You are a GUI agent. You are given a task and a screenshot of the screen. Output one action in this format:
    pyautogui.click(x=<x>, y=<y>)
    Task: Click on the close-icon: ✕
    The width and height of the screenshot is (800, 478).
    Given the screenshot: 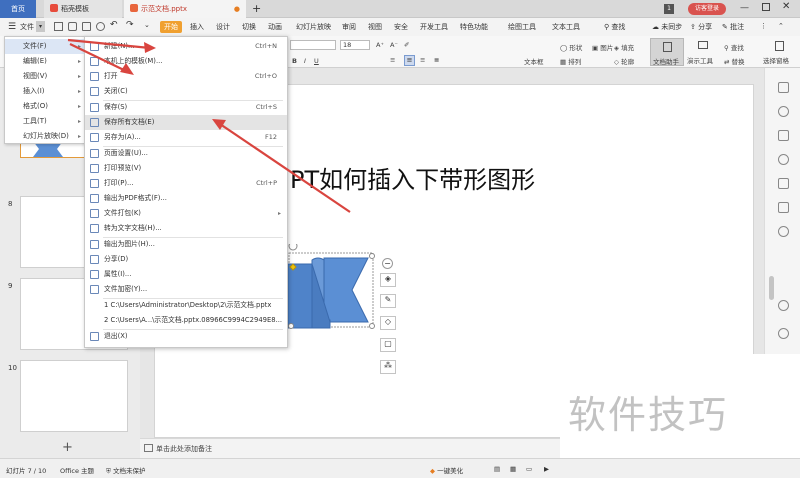 What is the action you would take?
    pyautogui.click(x=786, y=6)
    